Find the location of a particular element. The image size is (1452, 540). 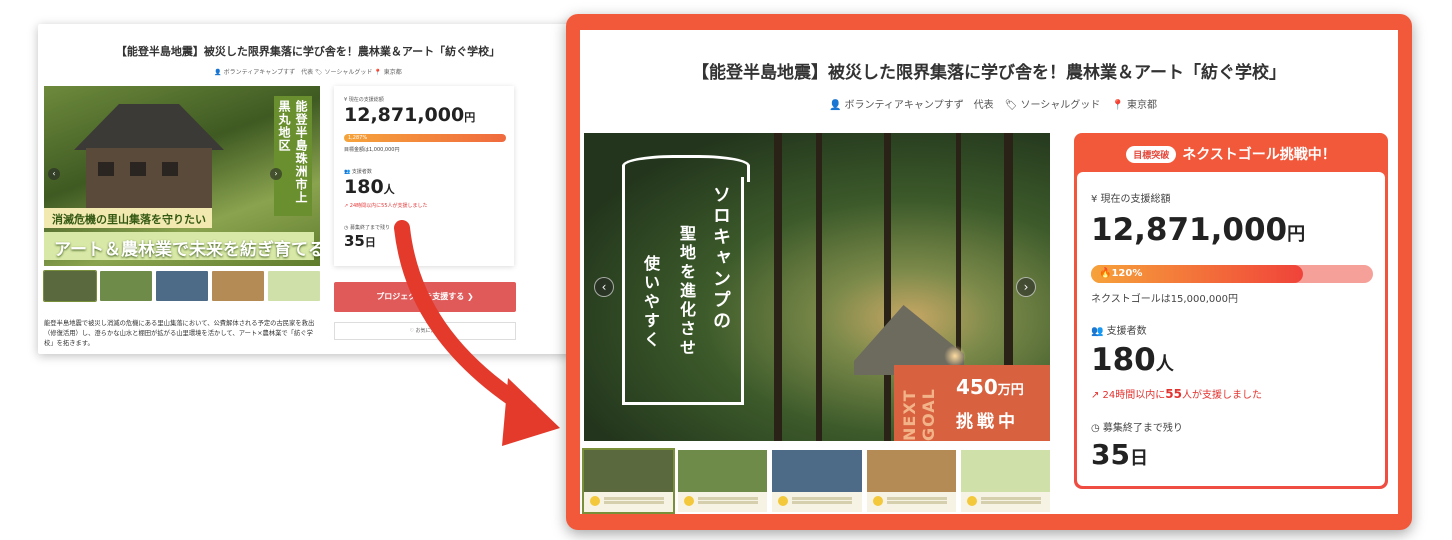

hero-sign-text-2: 聖地を進化させ is located at coordinates (686, 291).